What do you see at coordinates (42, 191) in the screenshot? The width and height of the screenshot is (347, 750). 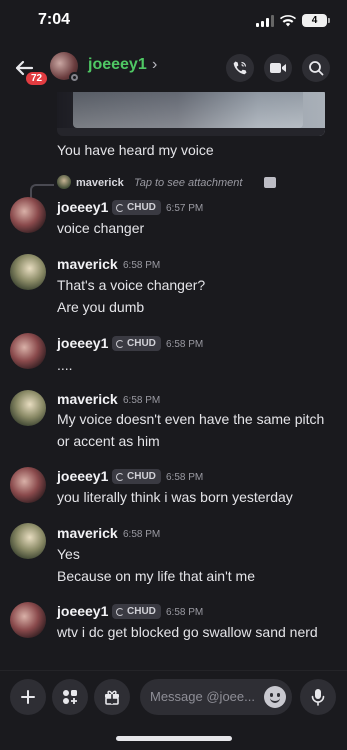 I see `reply-connector` at bounding box center [42, 191].